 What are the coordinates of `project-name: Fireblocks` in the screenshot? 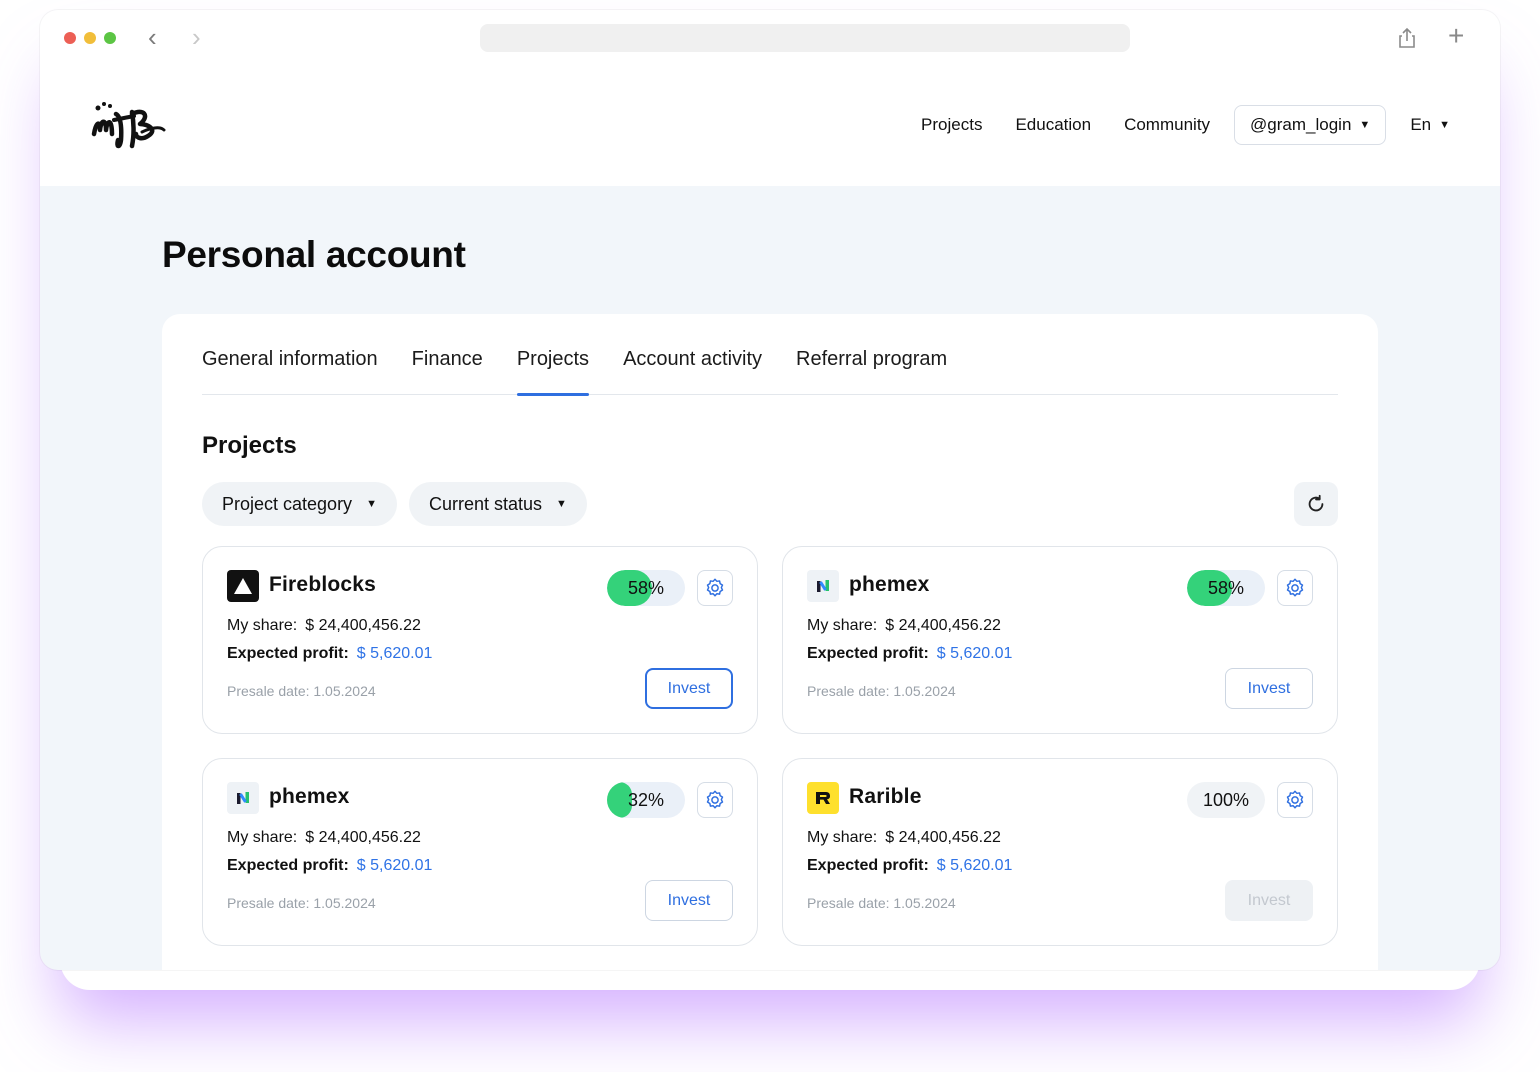 It's located at (323, 584).